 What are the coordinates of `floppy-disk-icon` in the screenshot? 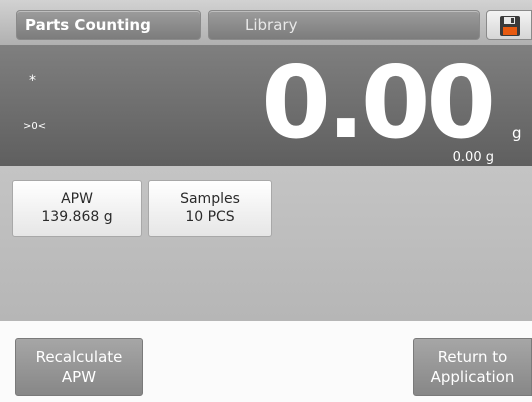 It's located at (510, 26).